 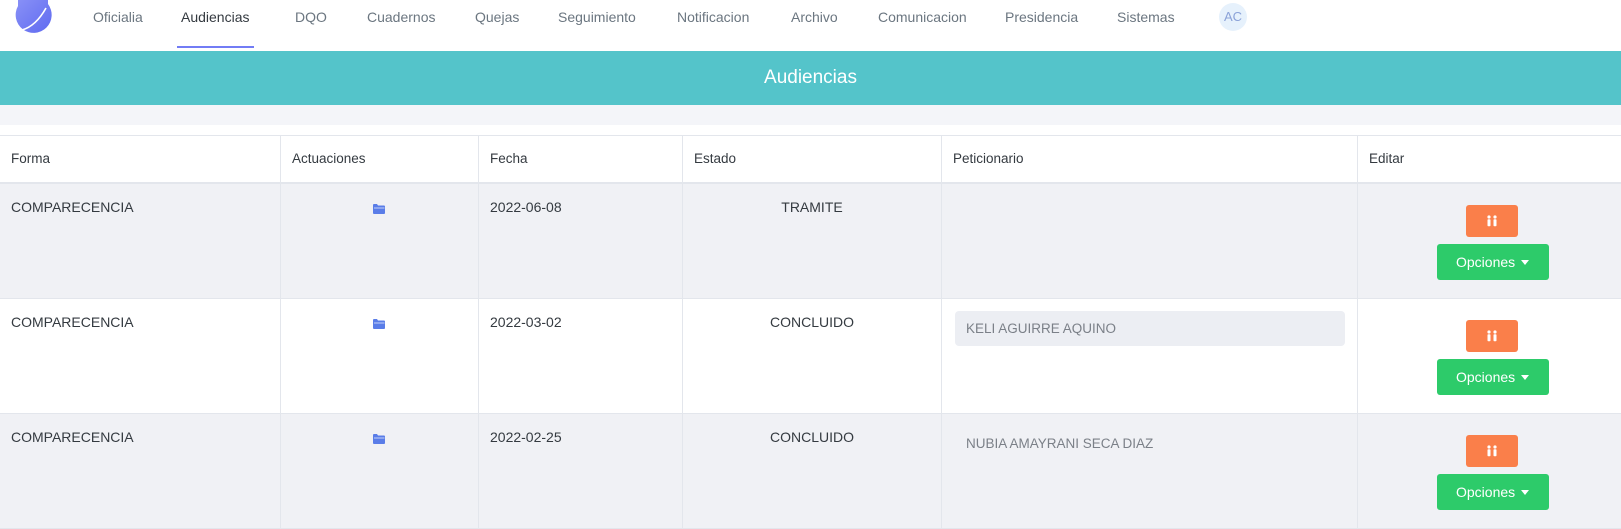 I want to click on nav-item-comunicacion: Comunicacion, so click(x=922, y=24).